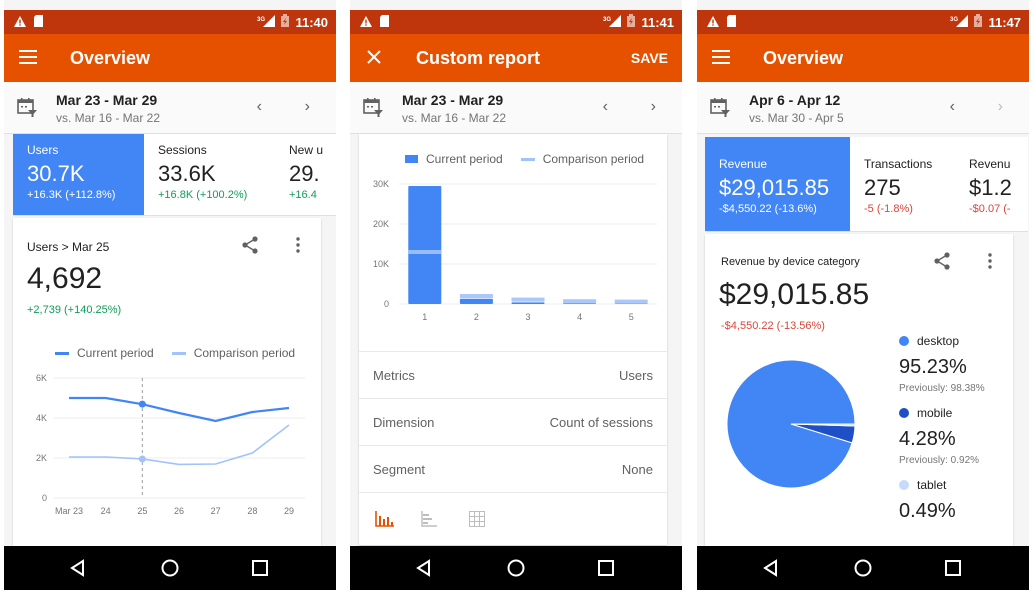  I want to click on close-button, so click(374, 58).